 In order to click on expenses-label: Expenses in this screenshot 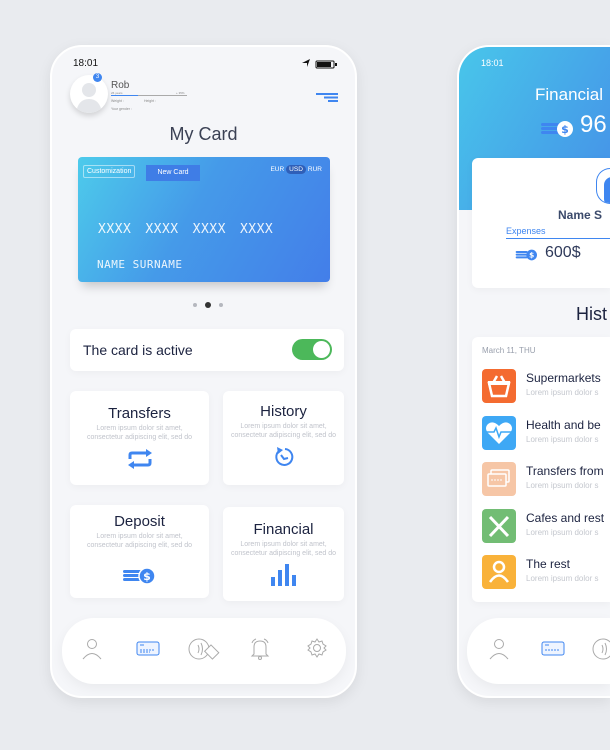, I will do `click(526, 231)`.